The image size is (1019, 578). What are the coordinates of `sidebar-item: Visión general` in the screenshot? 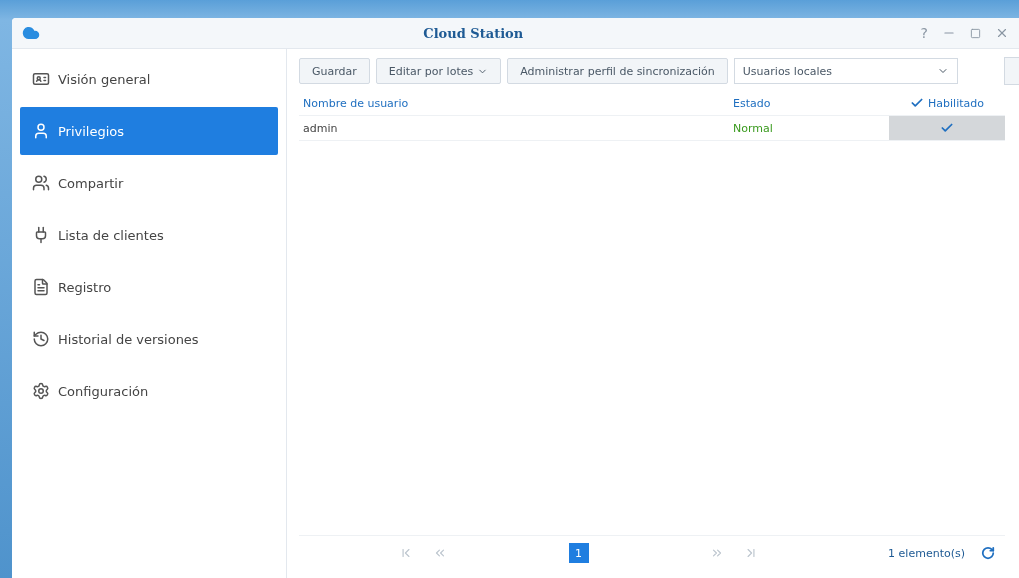 It's located at (149, 79).